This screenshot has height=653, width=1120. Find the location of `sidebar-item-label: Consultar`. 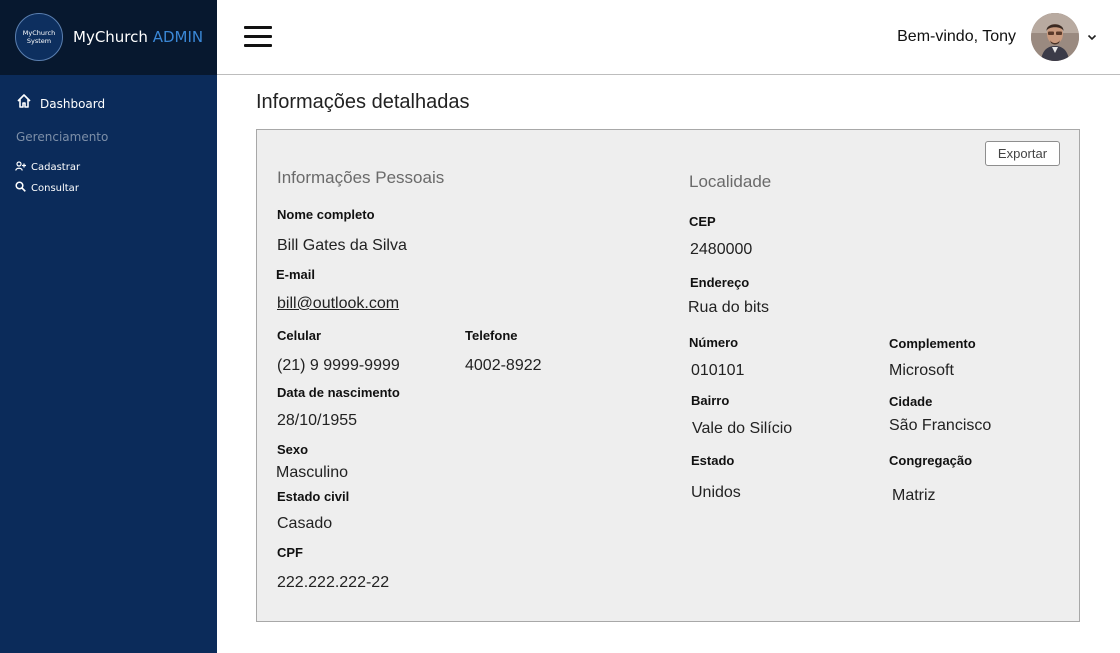

sidebar-item-label: Consultar is located at coordinates (55, 188).